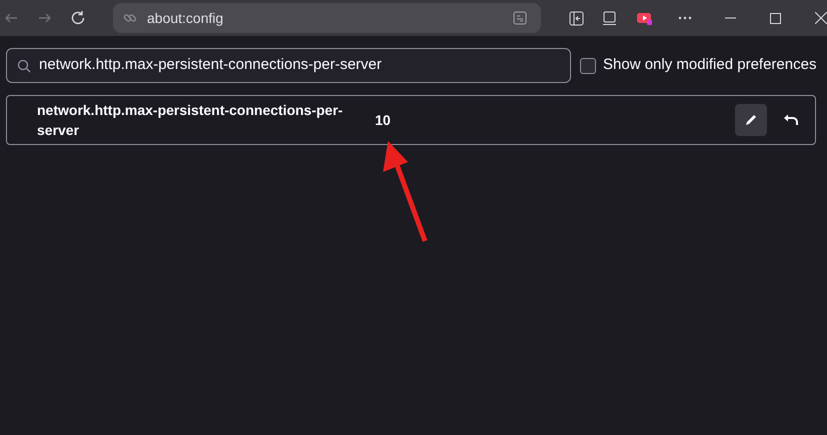 This screenshot has width=827, height=435. Describe the element at coordinates (190, 120) in the screenshot. I see `preference-name: network.http.max-persistent-connections-per-server` at that location.